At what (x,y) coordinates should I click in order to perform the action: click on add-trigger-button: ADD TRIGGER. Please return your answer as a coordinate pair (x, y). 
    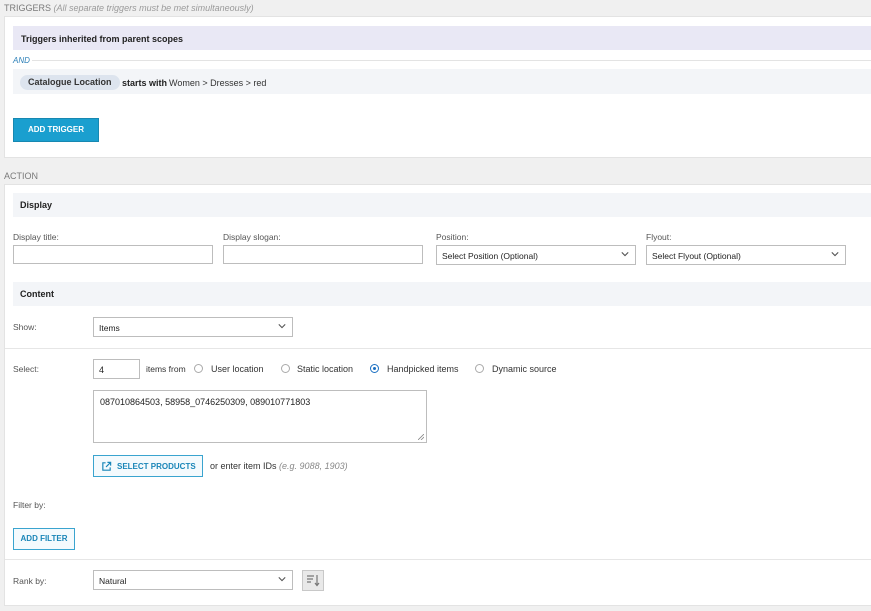
    Looking at the image, I should click on (56, 130).